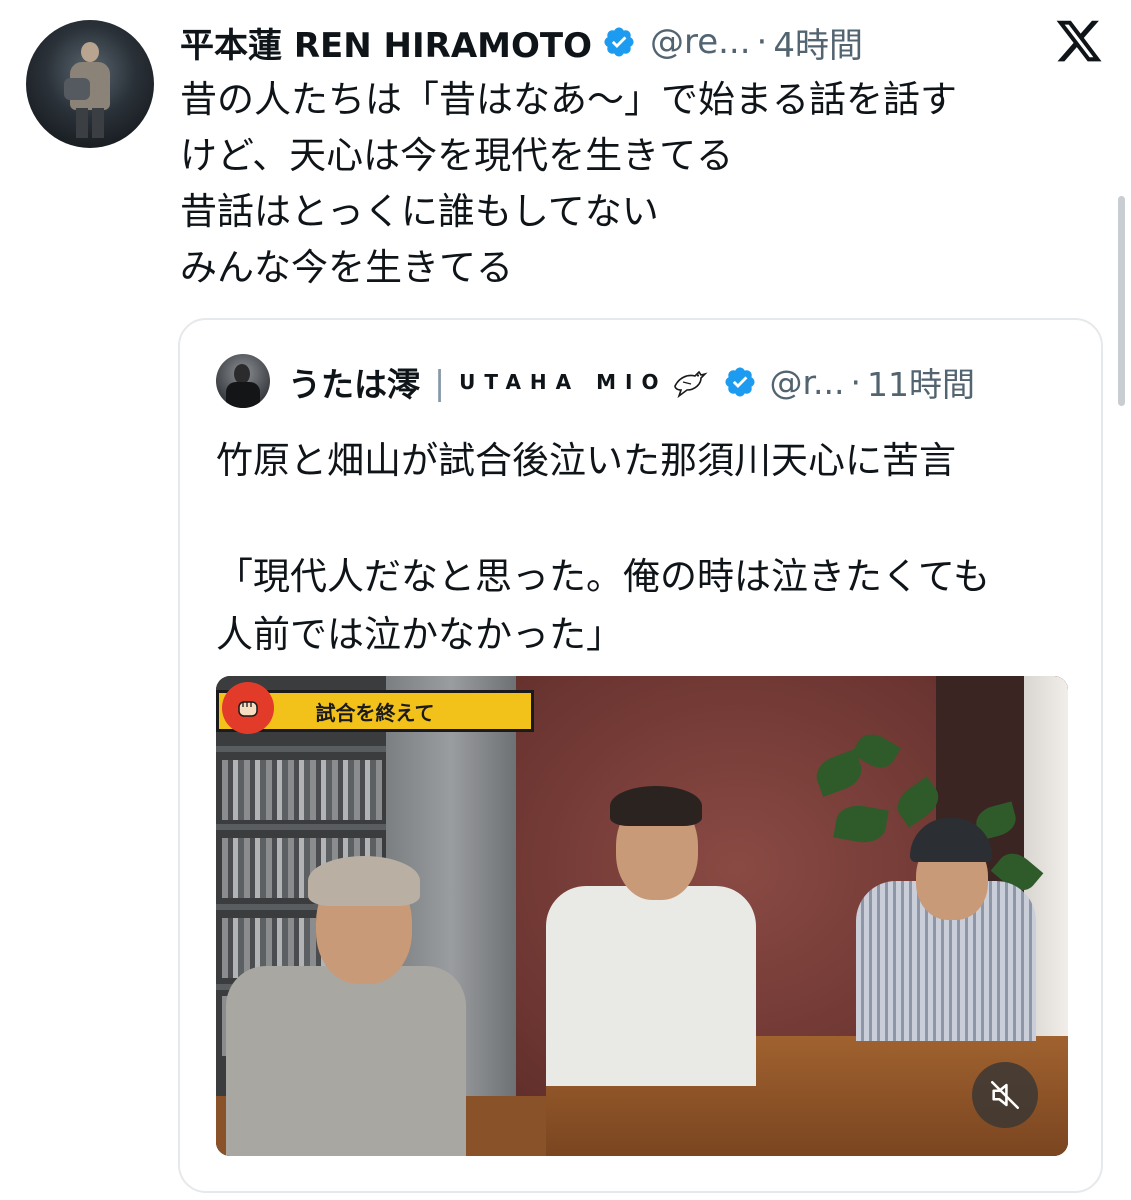 The width and height of the screenshot is (1131, 1200). I want to click on author-avatar, so click(90, 84).